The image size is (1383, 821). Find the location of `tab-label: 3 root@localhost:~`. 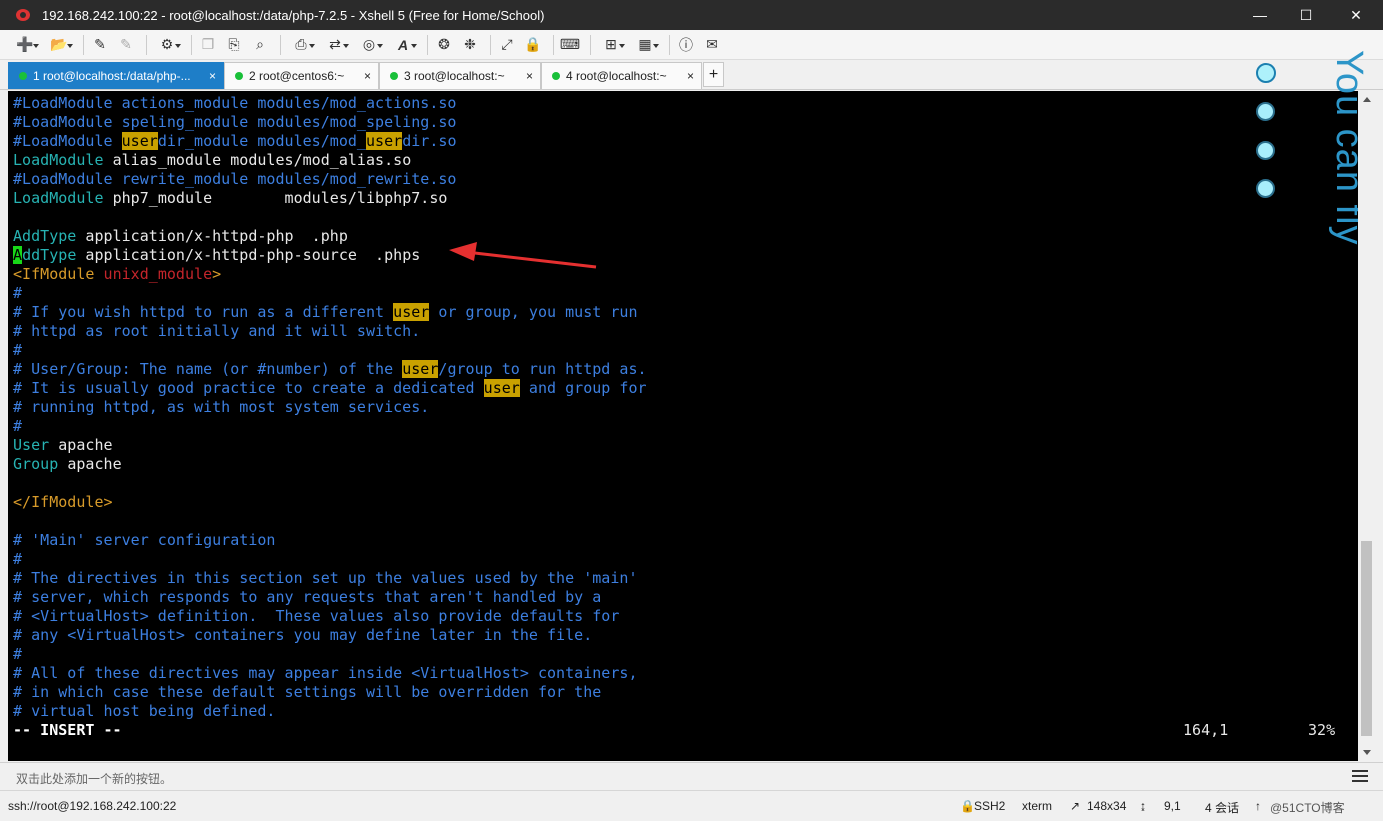

tab-label: 3 root@localhost:~ is located at coordinates (454, 76).